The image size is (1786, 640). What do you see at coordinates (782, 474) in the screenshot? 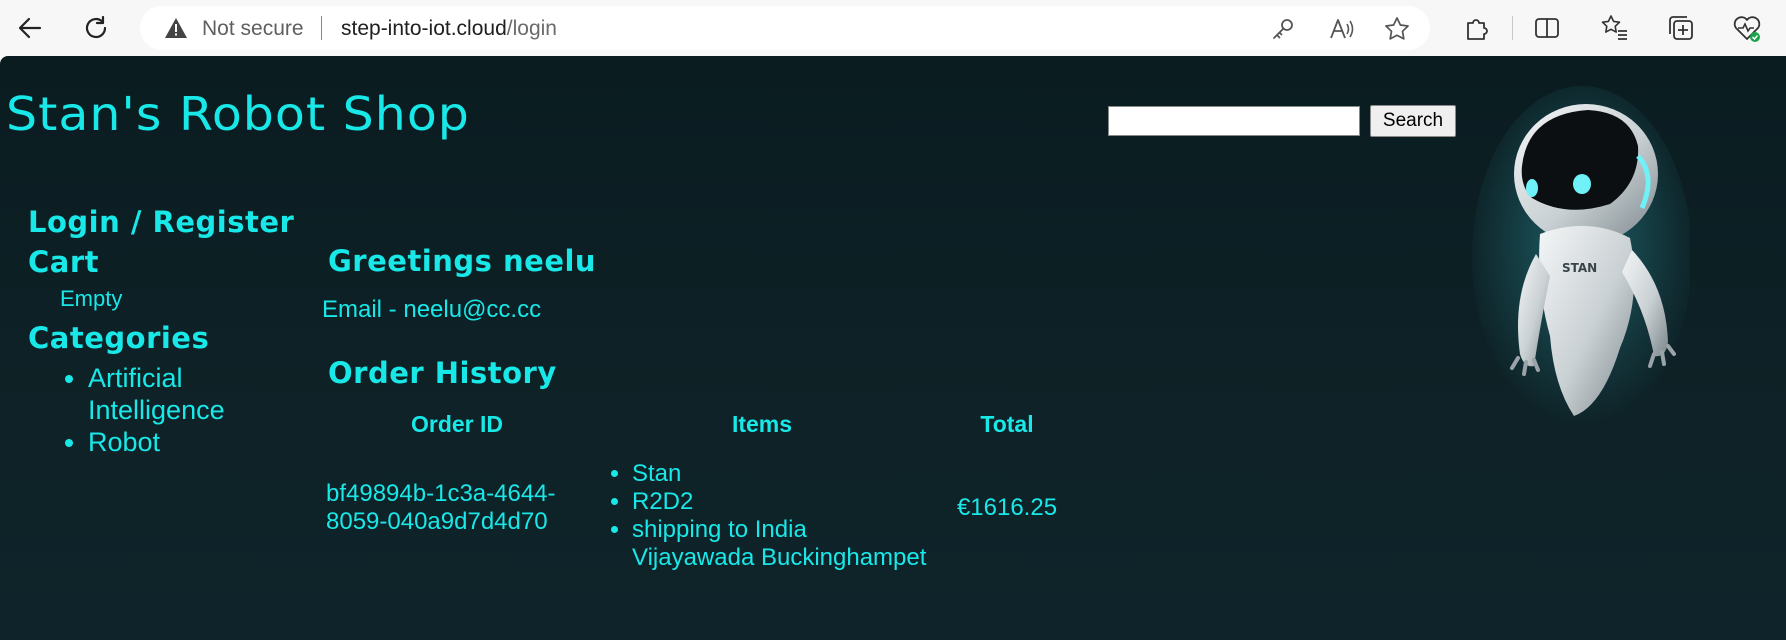
I see `order-item: Stan` at bounding box center [782, 474].